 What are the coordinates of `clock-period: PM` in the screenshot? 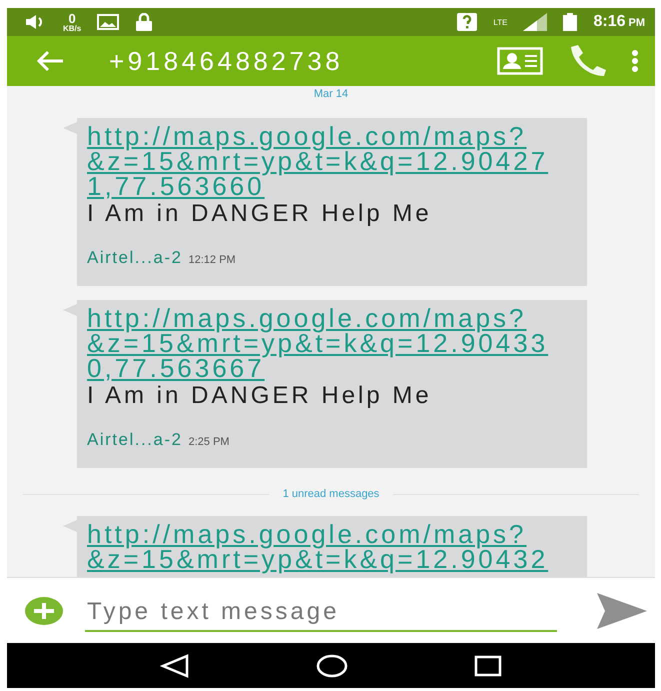 It's located at (636, 23).